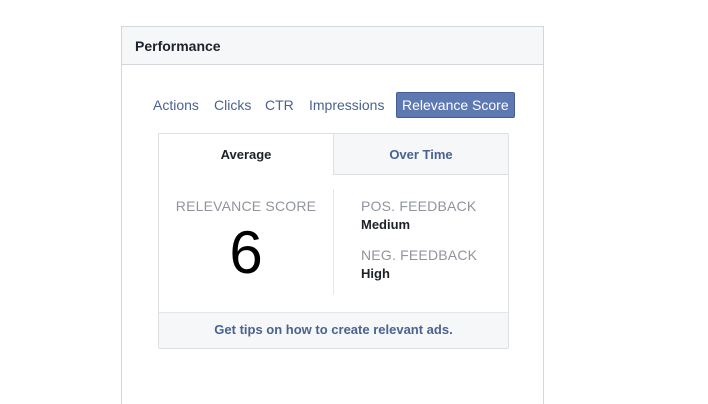 This screenshot has width=708, height=404. Describe the element at coordinates (333, 330) in the screenshot. I see `relevant-ads-tips-link: Get tips on how to create relevant ads.` at that location.